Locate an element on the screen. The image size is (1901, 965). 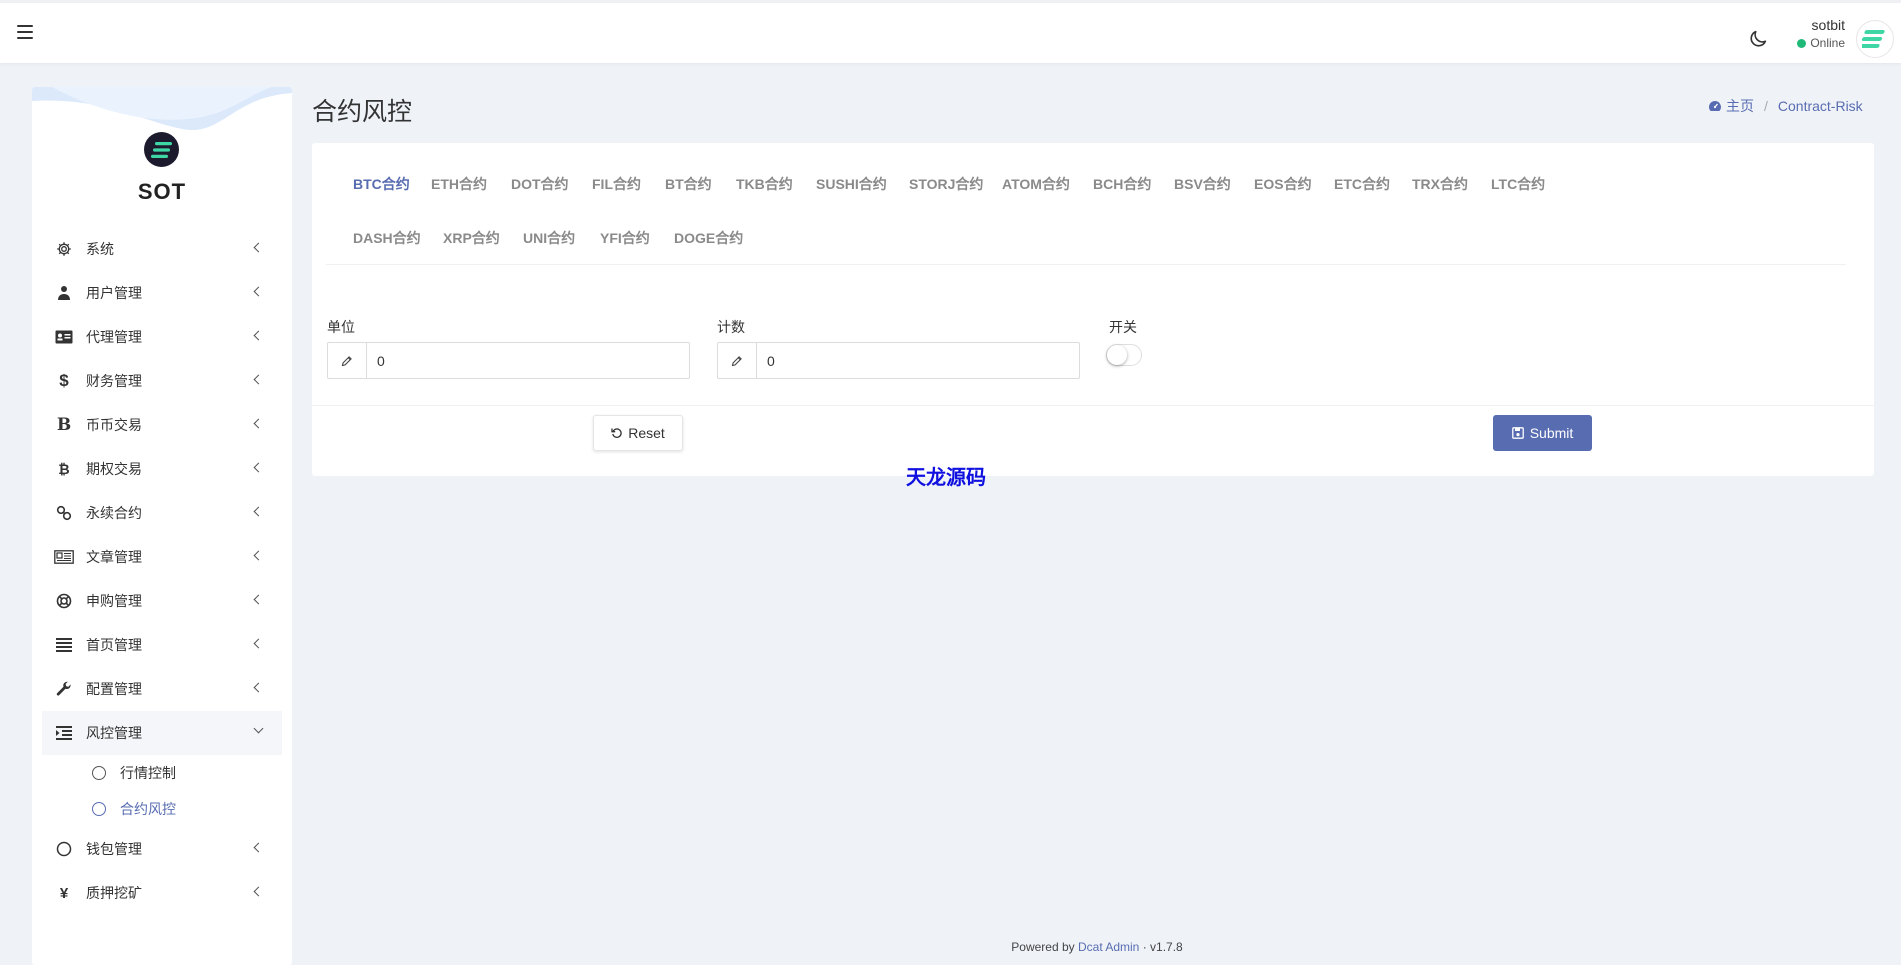
sidebar-item-label: 永续合约 is located at coordinates (114, 513).